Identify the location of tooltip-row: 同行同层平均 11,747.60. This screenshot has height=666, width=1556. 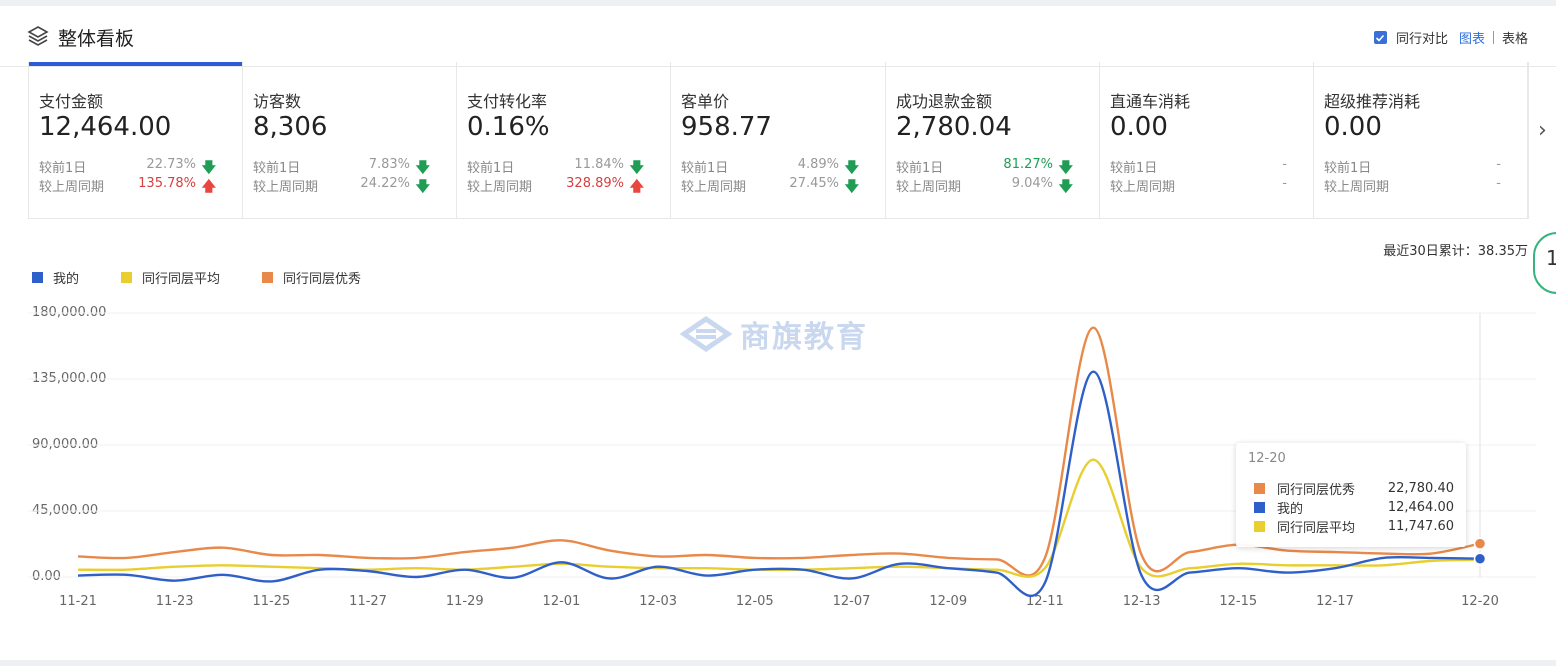
(1354, 526).